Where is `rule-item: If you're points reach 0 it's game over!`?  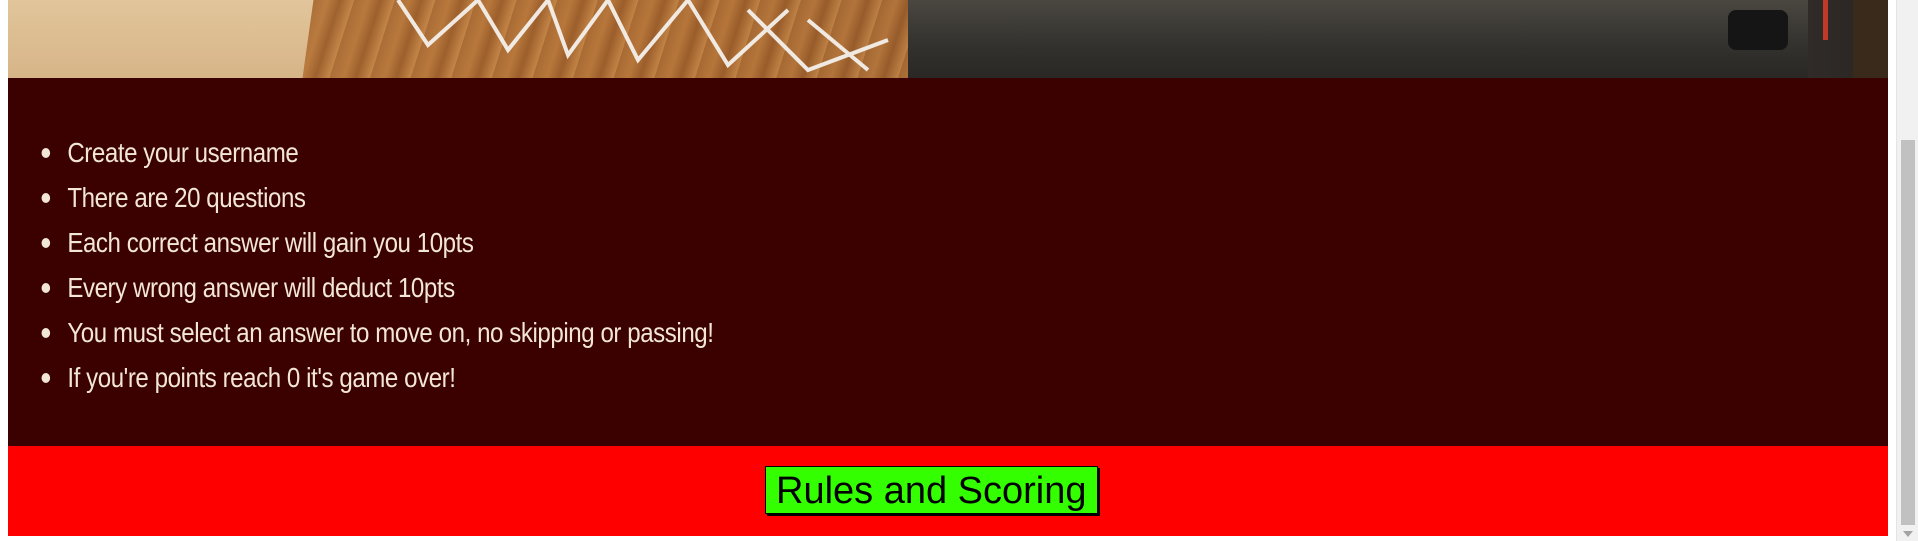 rule-item: If you're points reach 0 it's game over! is located at coordinates (377, 377).